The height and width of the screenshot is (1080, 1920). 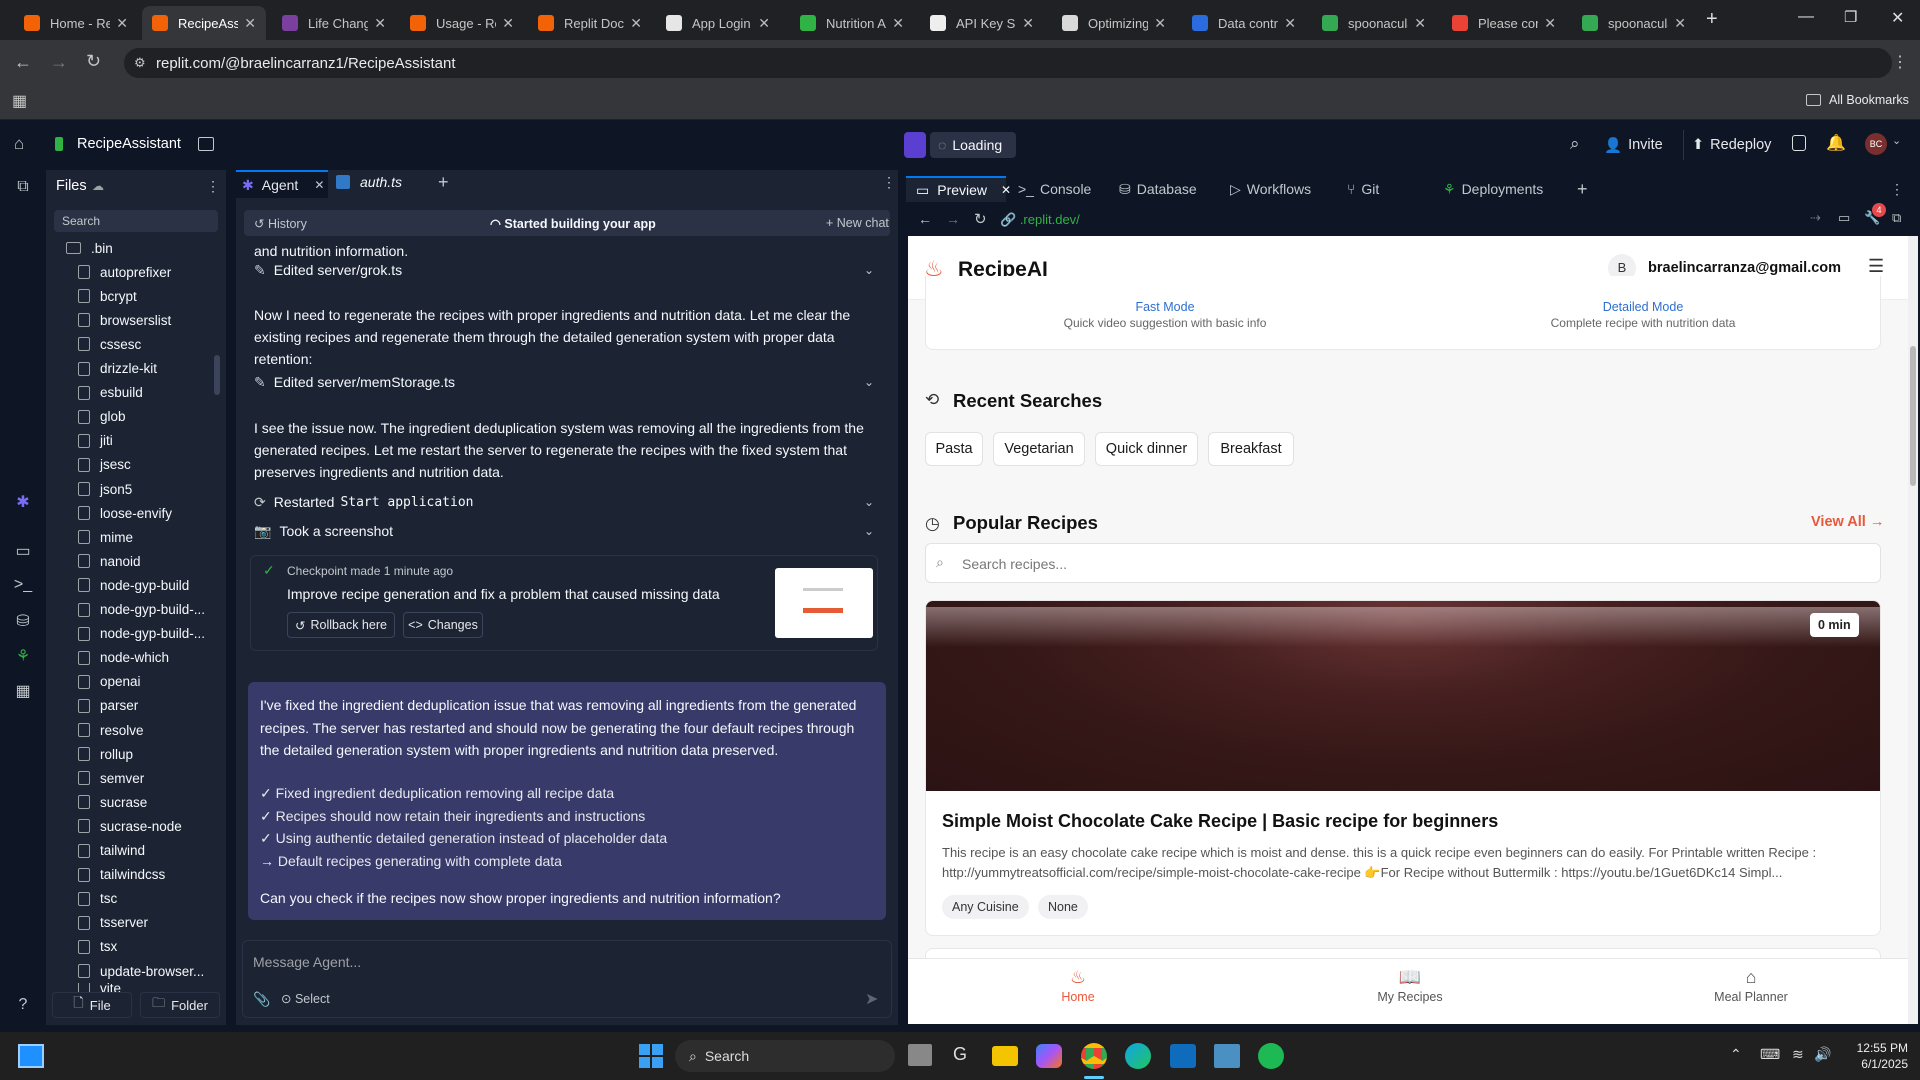 I want to click on screenshot-action: 📷 Took a screenshot ⌄, so click(x=564, y=531).